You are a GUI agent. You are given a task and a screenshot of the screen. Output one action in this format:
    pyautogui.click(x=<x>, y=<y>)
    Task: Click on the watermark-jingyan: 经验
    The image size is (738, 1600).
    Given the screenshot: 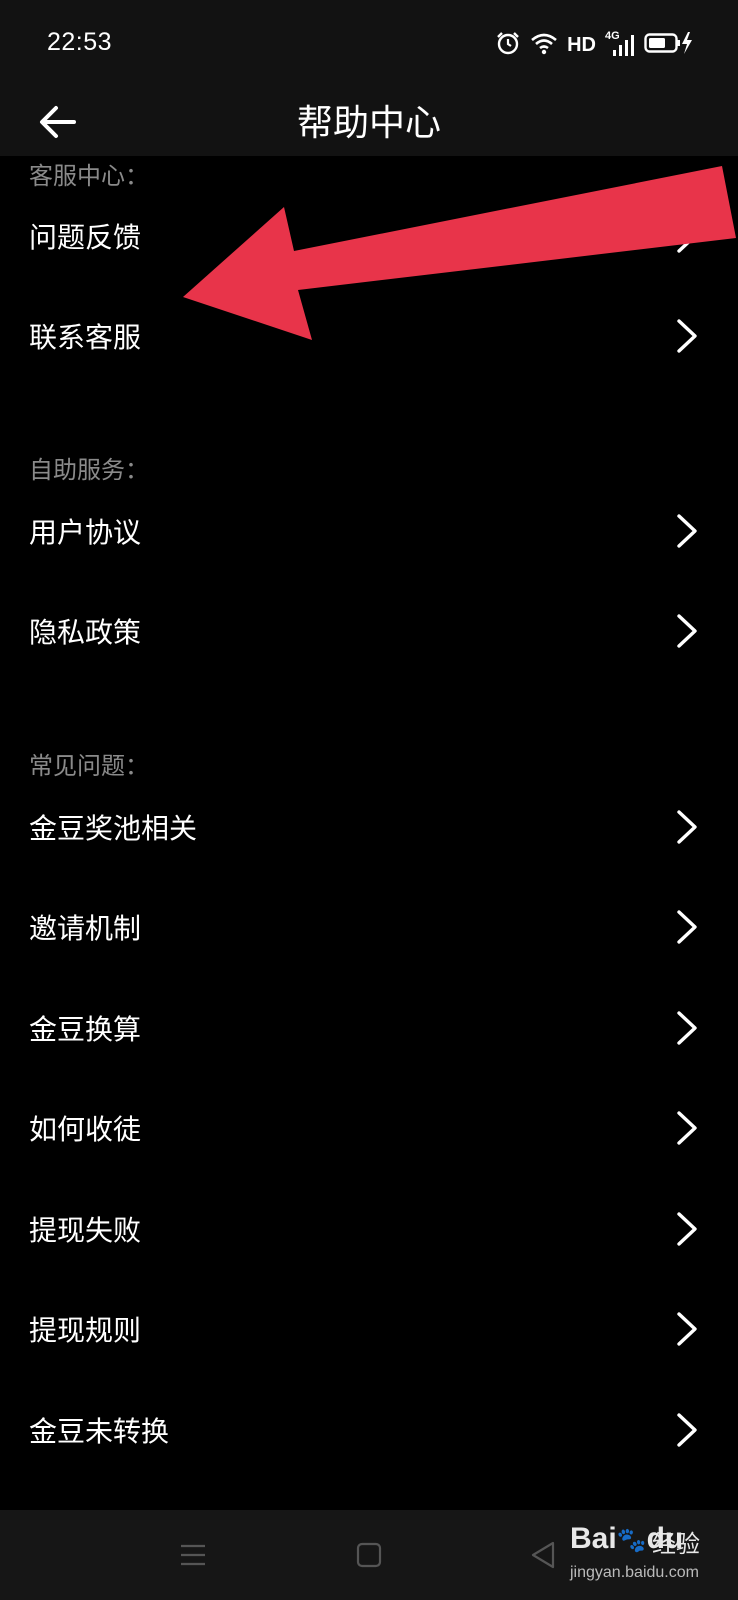 What is the action you would take?
    pyautogui.click(x=676, y=1544)
    